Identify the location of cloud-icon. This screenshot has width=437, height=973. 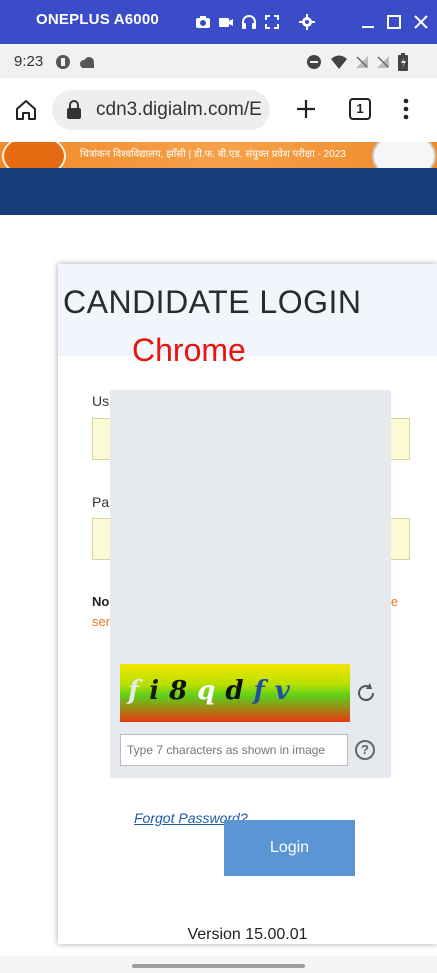
(87, 65).